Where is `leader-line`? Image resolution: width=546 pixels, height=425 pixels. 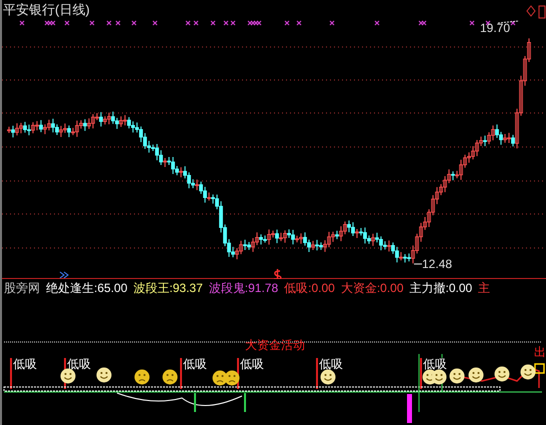
leader-line is located at coordinates (509, 22).